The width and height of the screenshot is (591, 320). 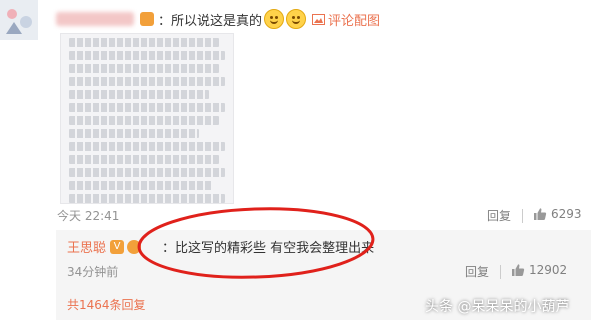 I want to click on comment-time: 今天 22:41, so click(x=88, y=216).